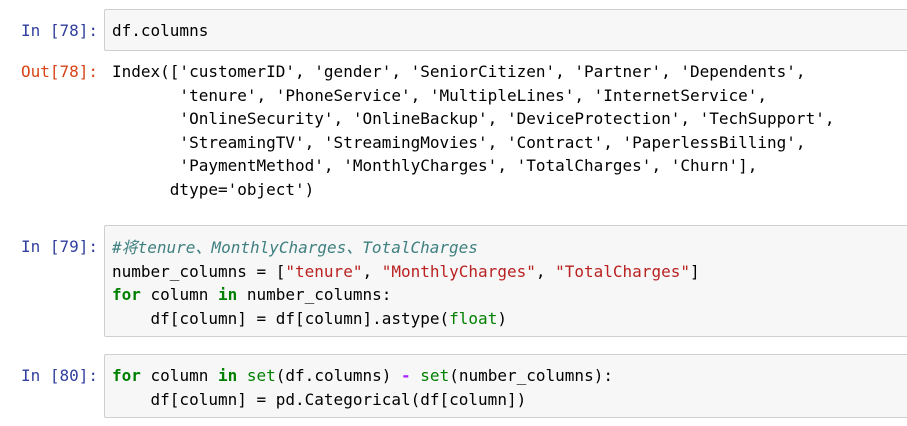 The height and width of the screenshot is (426, 907). I want to click on builtin: float, so click(473, 318).